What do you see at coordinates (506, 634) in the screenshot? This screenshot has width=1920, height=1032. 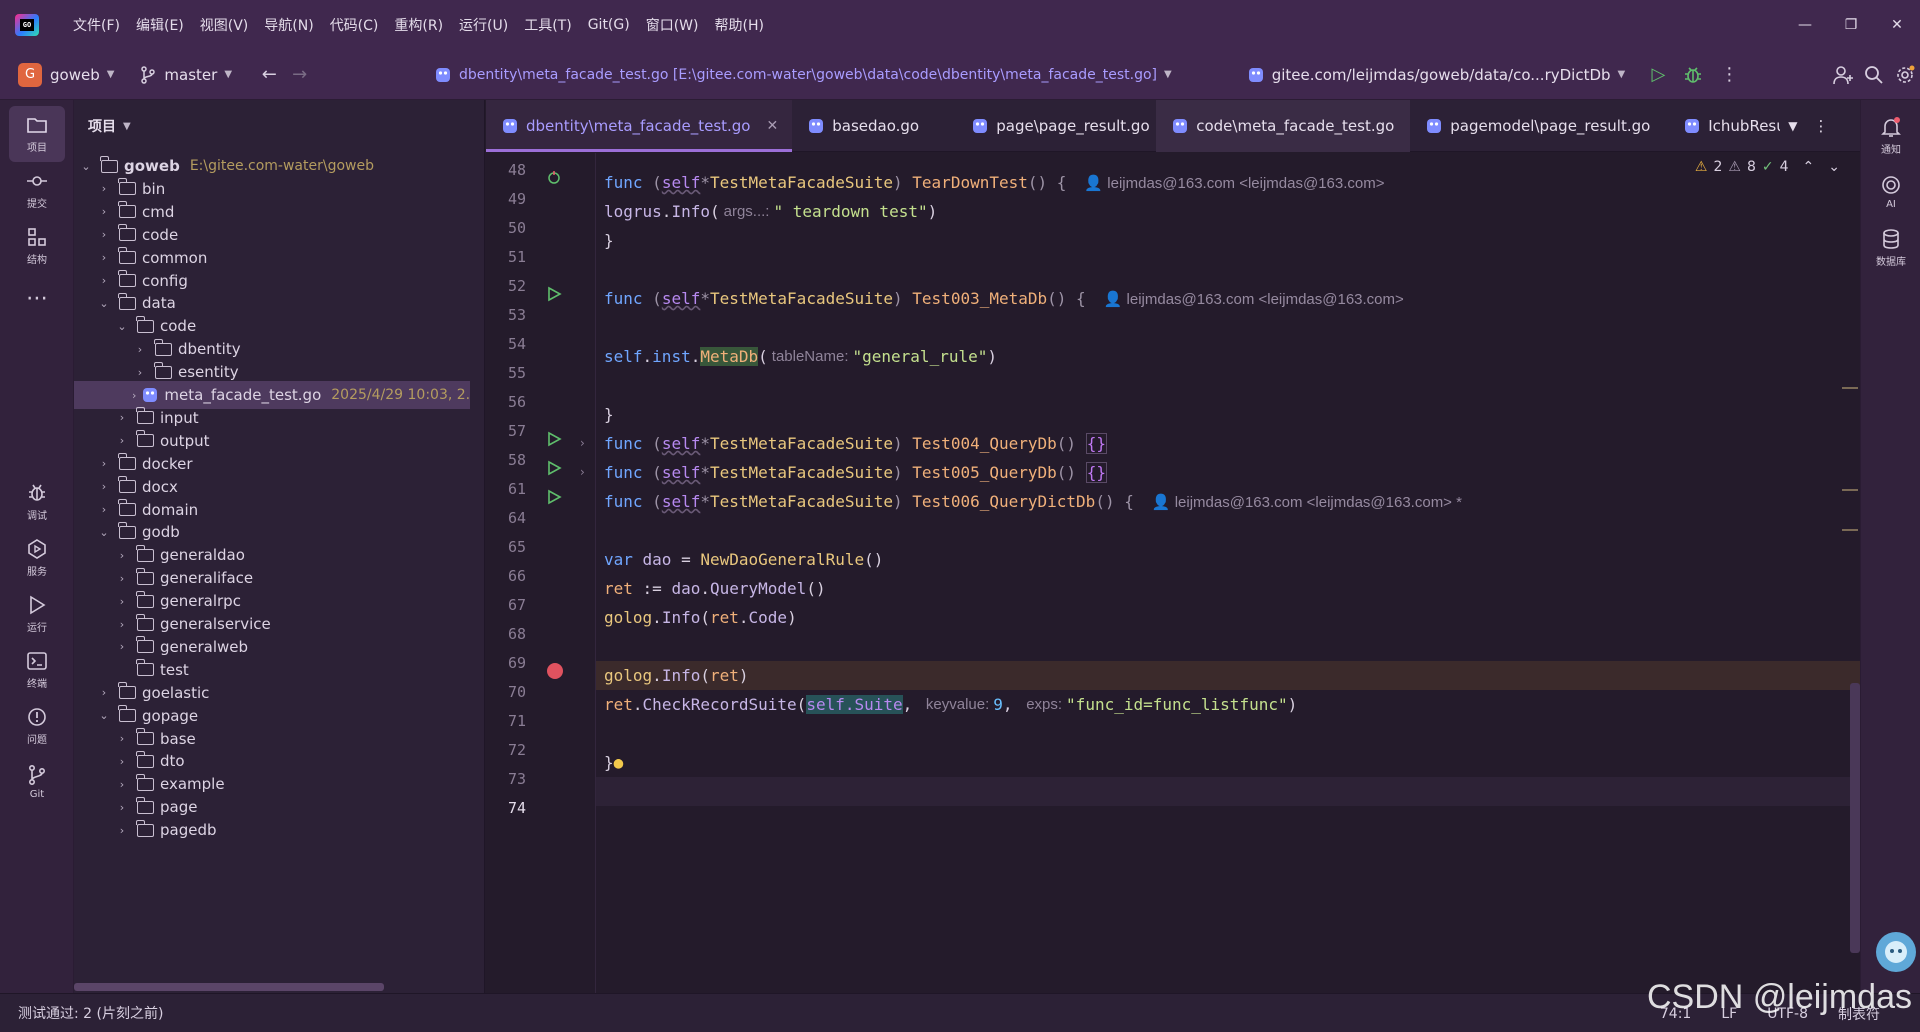 I see `line-number: 68` at bounding box center [506, 634].